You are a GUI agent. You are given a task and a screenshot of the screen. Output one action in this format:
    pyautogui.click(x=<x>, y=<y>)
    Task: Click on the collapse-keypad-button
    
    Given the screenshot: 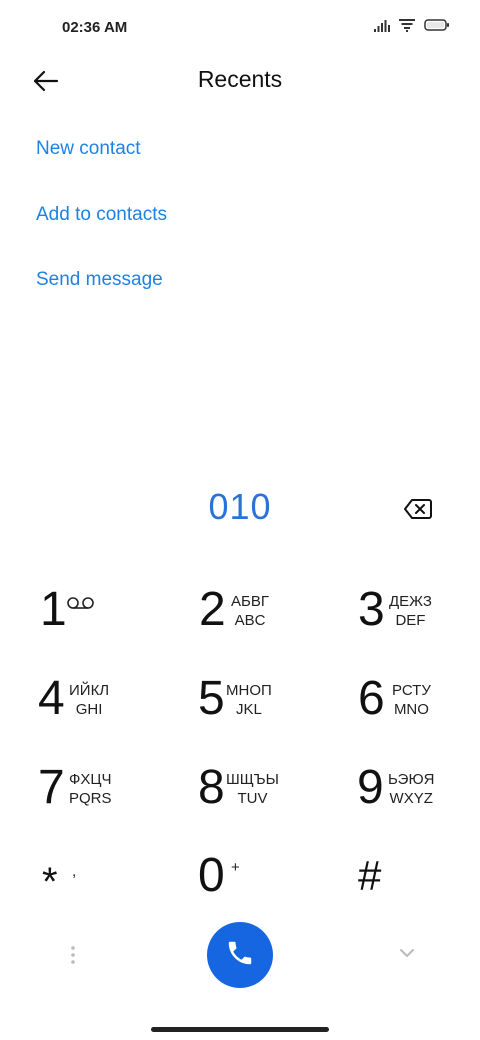 What is the action you would take?
    pyautogui.click(x=407, y=953)
    